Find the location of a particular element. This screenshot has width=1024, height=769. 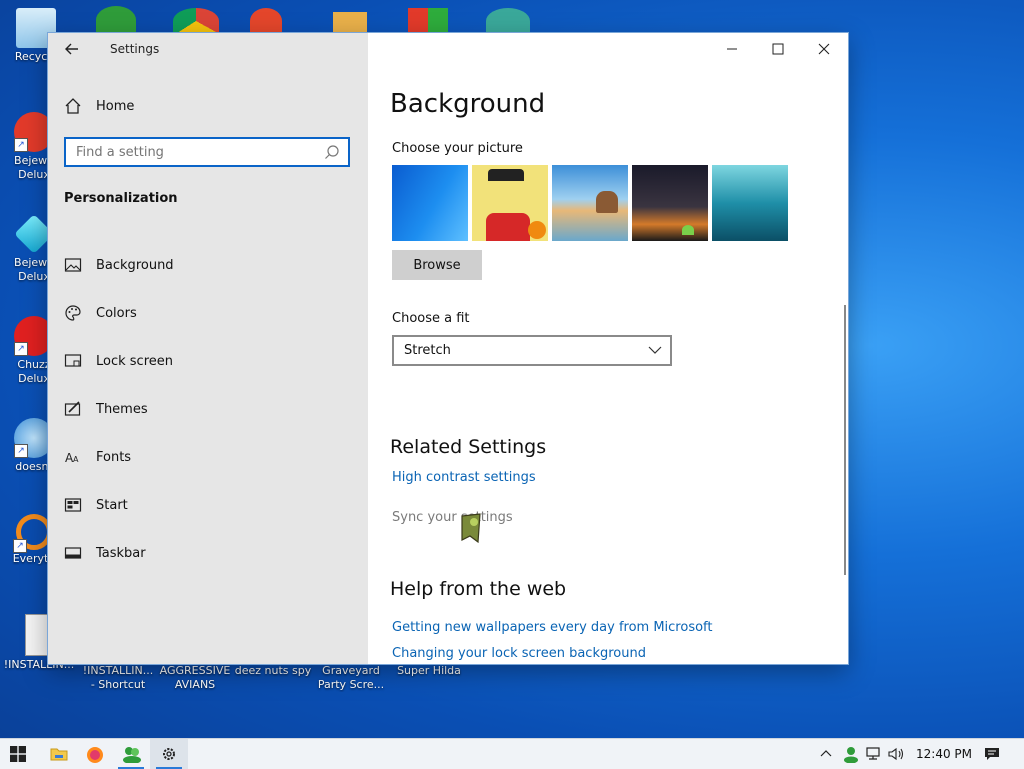

sidebar-item-label: Start is located at coordinates (112, 505).